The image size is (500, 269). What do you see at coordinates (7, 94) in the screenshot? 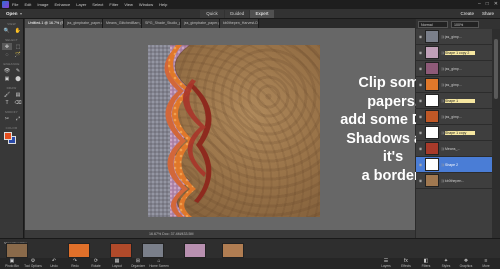
I see `brush-tool-icon: 🖌` at bounding box center [7, 94].